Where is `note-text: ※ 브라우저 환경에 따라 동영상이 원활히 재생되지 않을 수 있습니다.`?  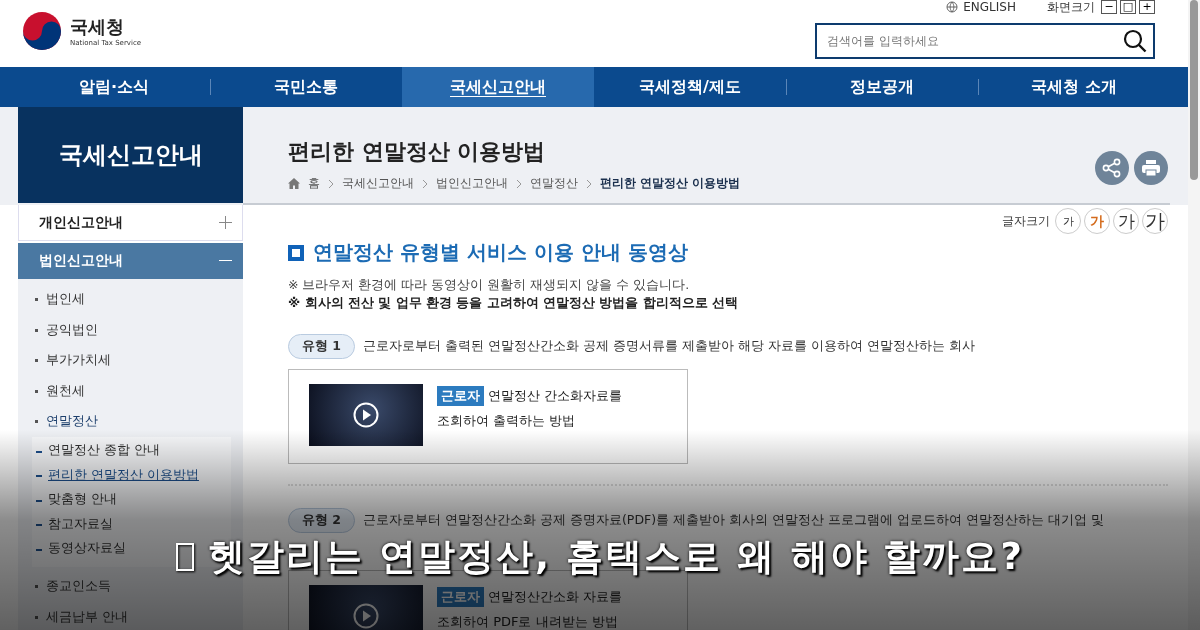
note-text: ※ 브라우저 환경에 따라 동영상이 원활히 재생되지 않을 수 있습니다. is located at coordinates (489, 285).